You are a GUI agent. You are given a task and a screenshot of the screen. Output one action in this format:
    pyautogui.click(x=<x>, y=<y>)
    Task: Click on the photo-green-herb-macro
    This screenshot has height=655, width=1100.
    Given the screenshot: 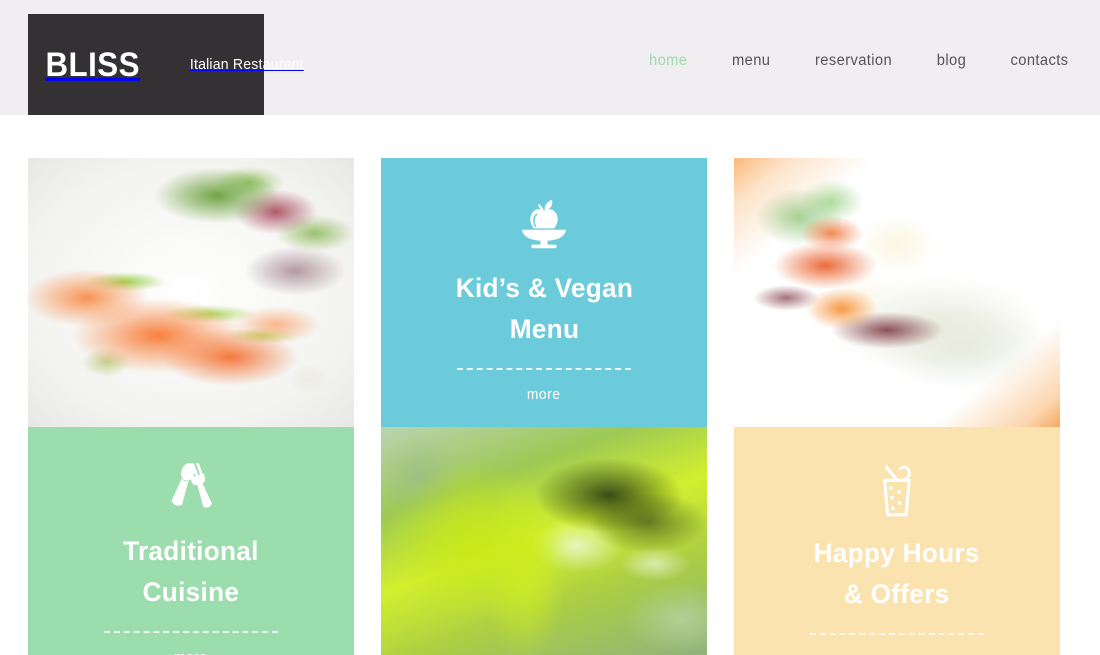 What is the action you would take?
    pyautogui.click(x=544, y=541)
    